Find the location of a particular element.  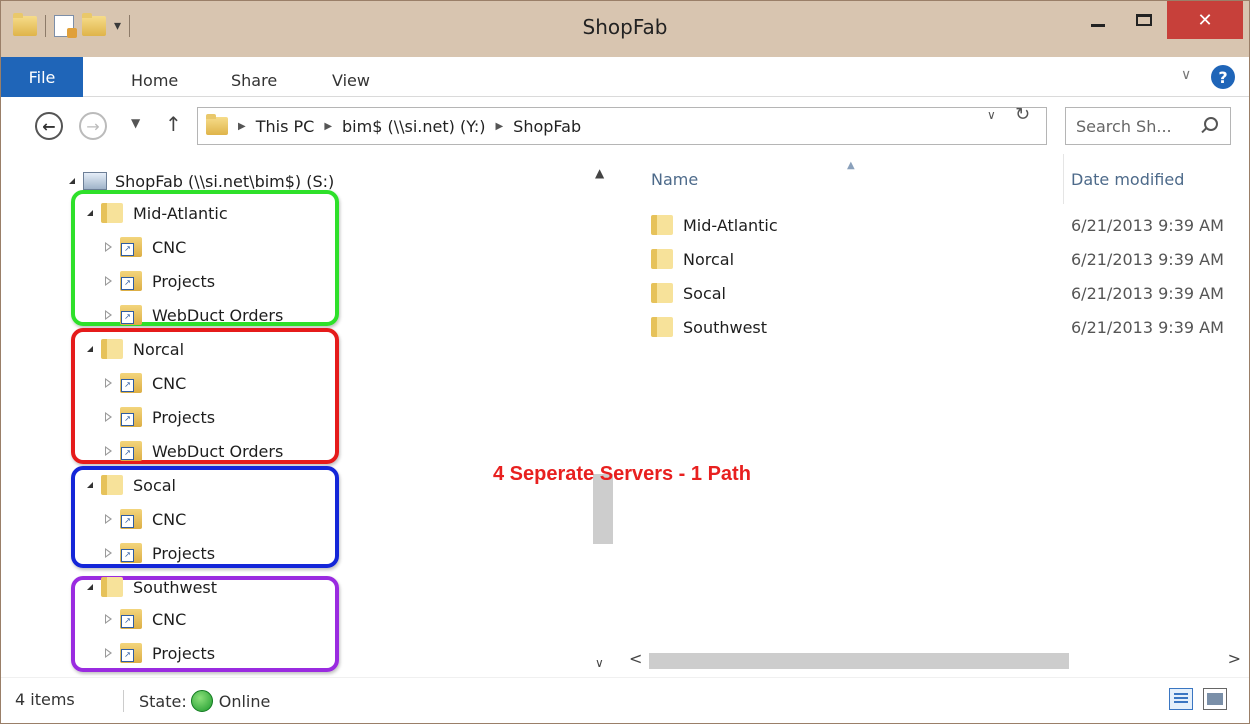

address-dropdown-icon: ∨ is located at coordinates (991, 115).